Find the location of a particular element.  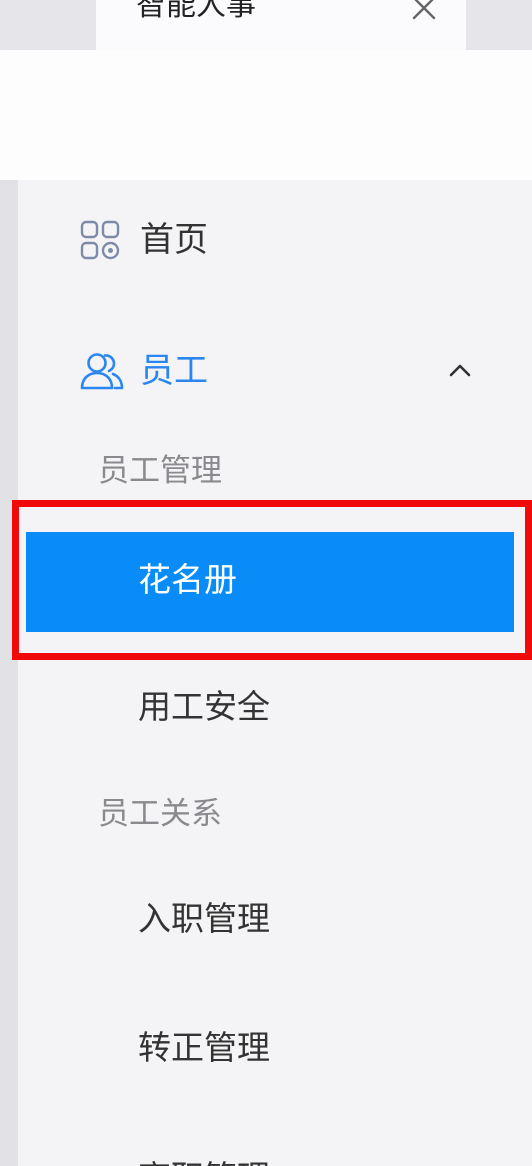

sidebar-item-resignation: 离职管理 is located at coordinates (204, 1162).